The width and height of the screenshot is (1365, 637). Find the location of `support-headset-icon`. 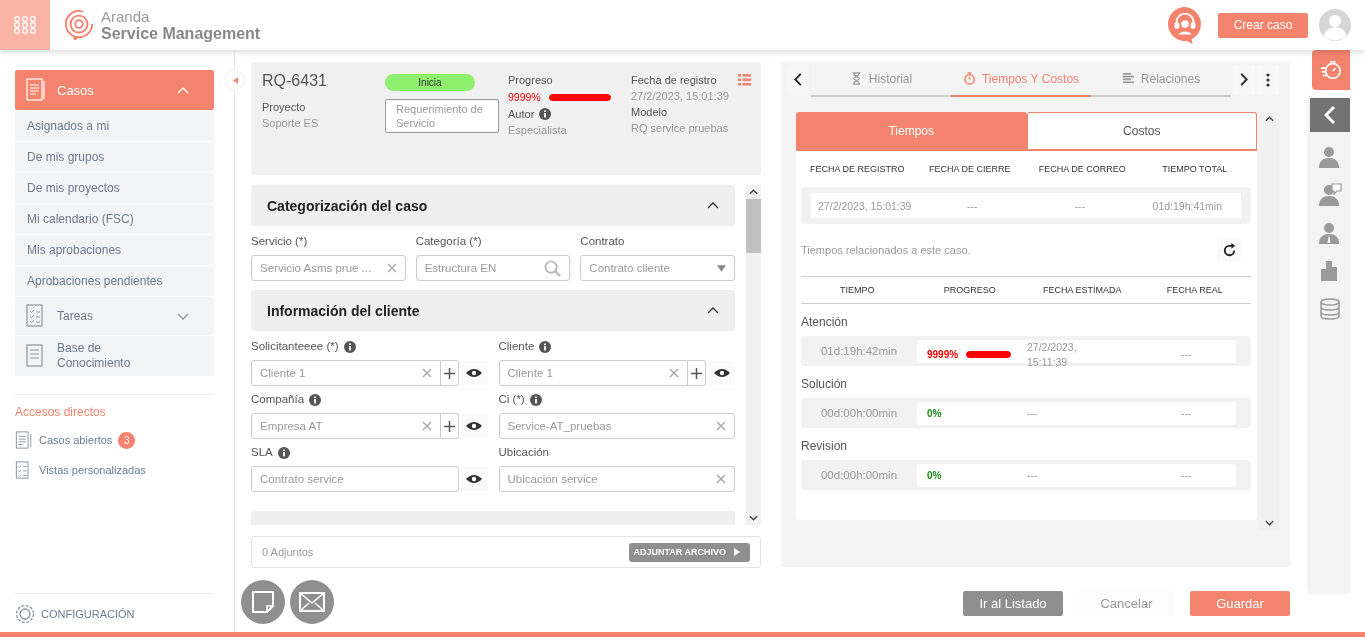

support-headset-icon is located at coordinates (1185, 25).